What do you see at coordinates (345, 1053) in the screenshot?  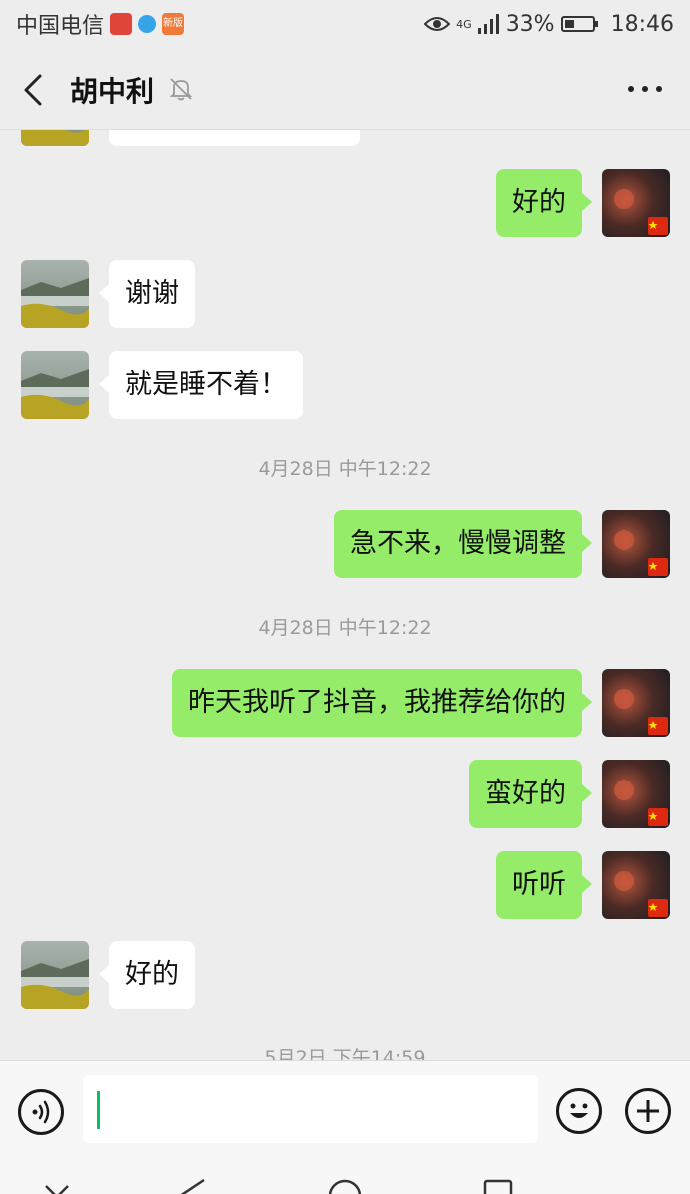 I see `message-timestamp: 5月2日 下午14:59` at bounding box center [345, 1053].